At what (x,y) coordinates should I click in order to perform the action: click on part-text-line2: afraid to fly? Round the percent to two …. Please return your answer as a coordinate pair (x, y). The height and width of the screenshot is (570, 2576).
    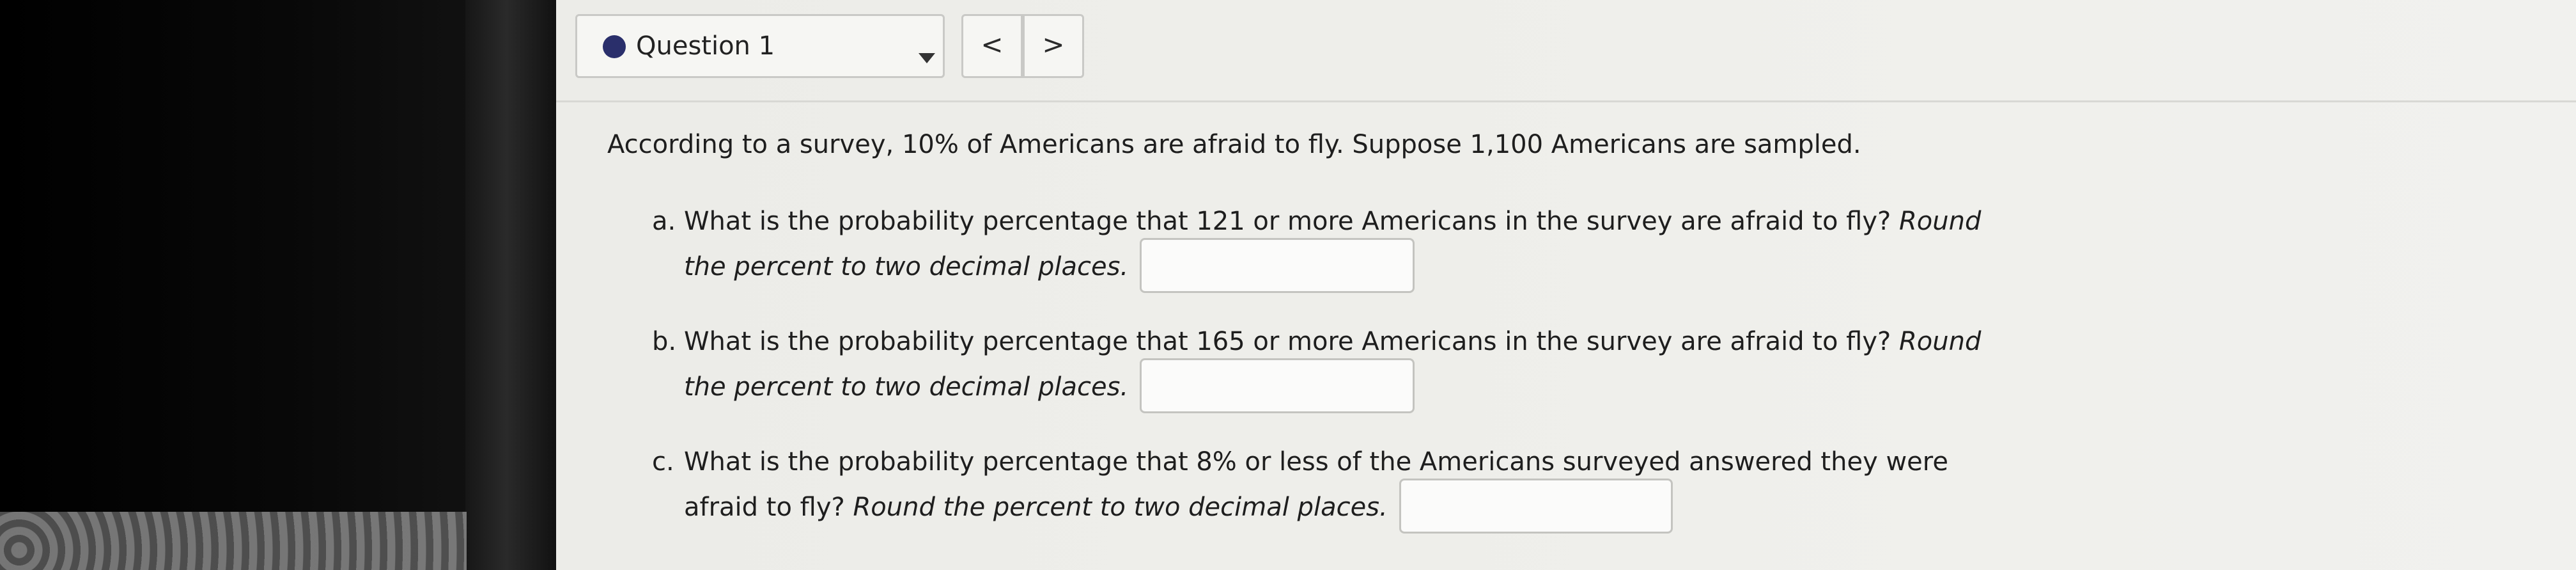
    Looking at the image, I should click on (1178, 507).